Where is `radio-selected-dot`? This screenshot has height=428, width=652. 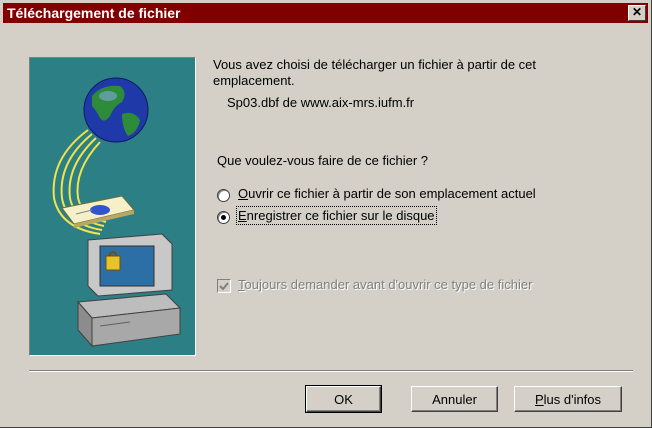
radio-selected-dot is located at coordinates (223, 217).